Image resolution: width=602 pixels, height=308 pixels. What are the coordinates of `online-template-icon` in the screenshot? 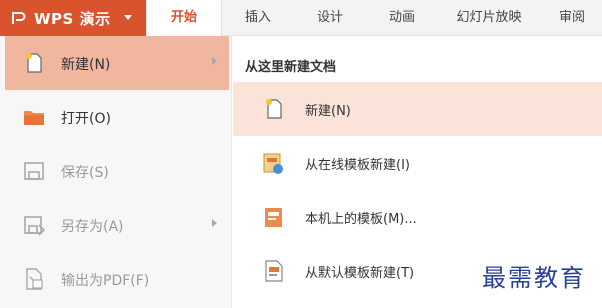 It's located at (273, 163).